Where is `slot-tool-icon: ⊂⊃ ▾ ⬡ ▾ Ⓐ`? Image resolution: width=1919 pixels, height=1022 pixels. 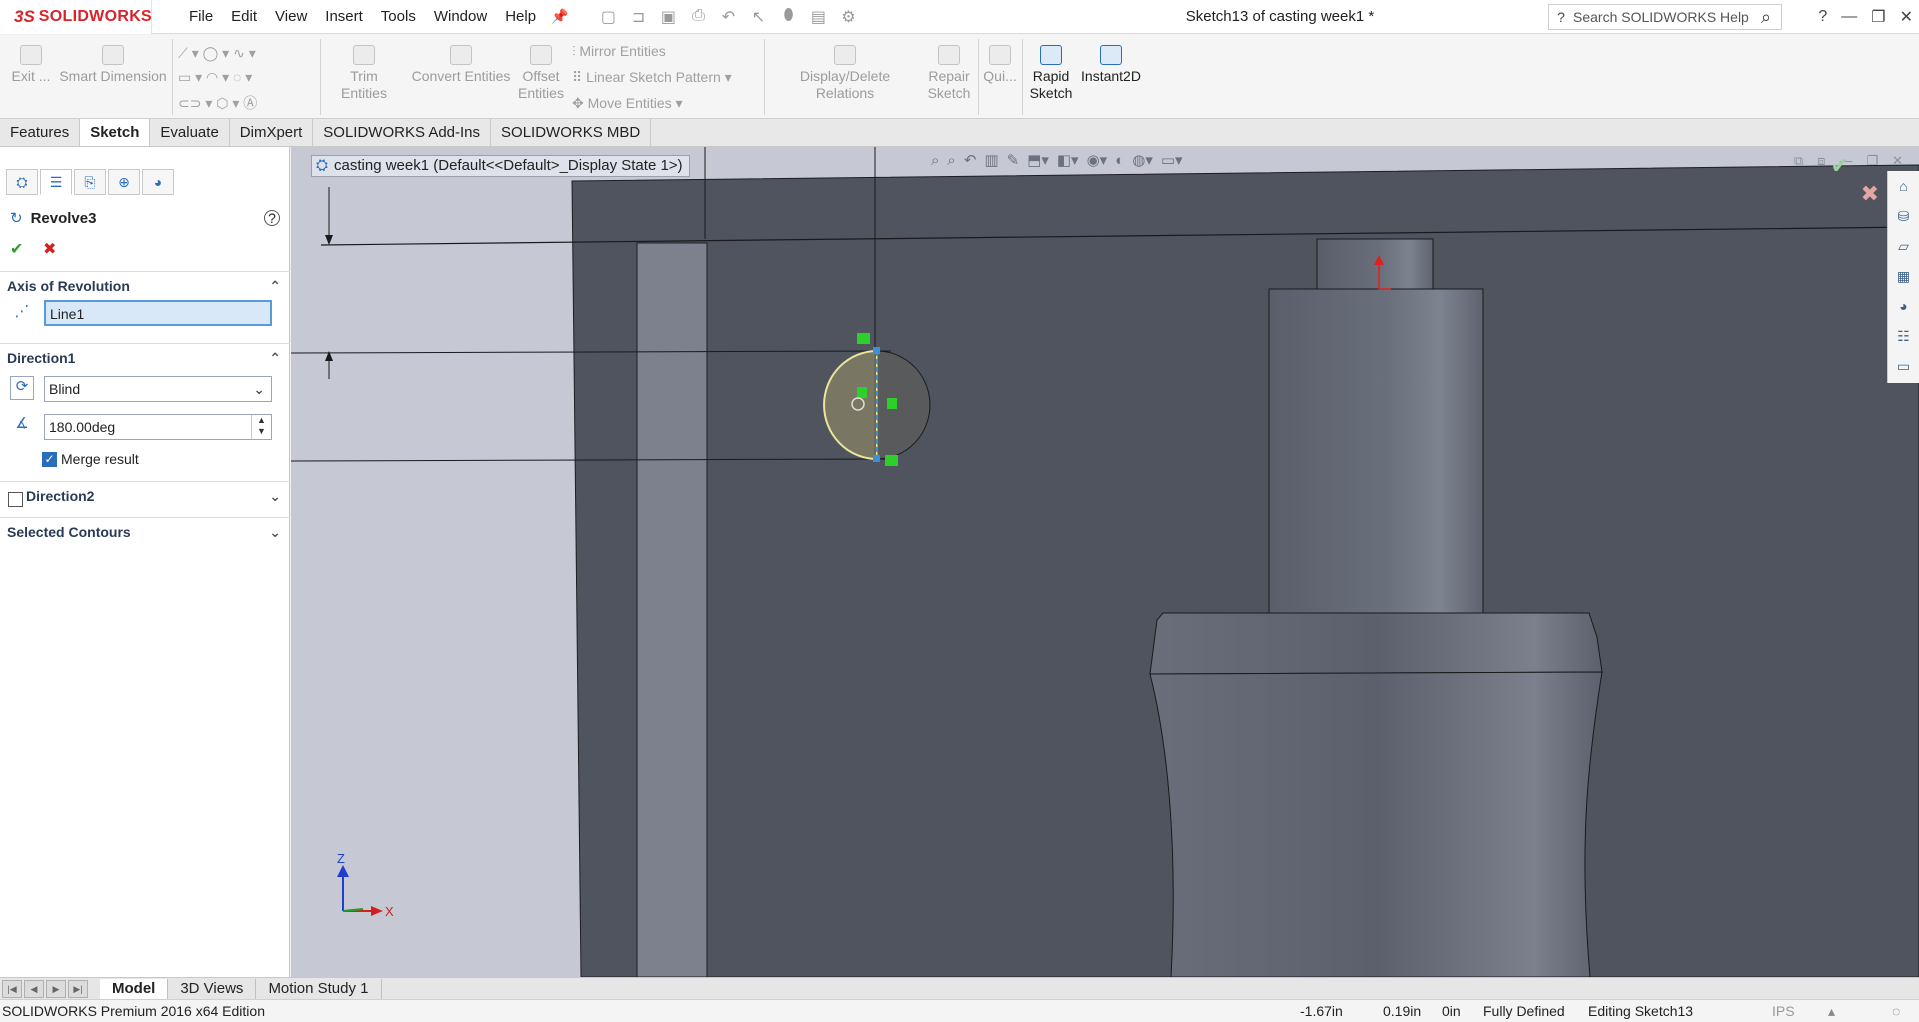 slot-tool-icon: ⊂⊃ ▾ ⬡ ▾ Ⓐ is located at coordinates (217, 103).